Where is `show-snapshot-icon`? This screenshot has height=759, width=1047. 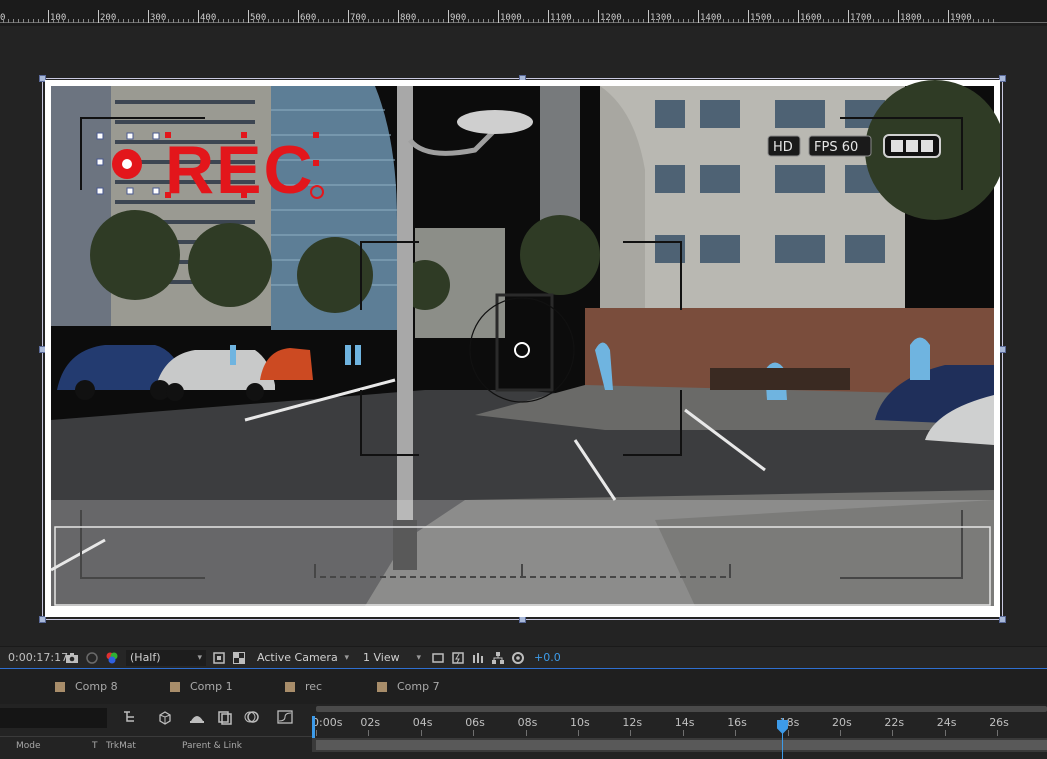 show-snapshot-icon is located at coordinates (92, 658).